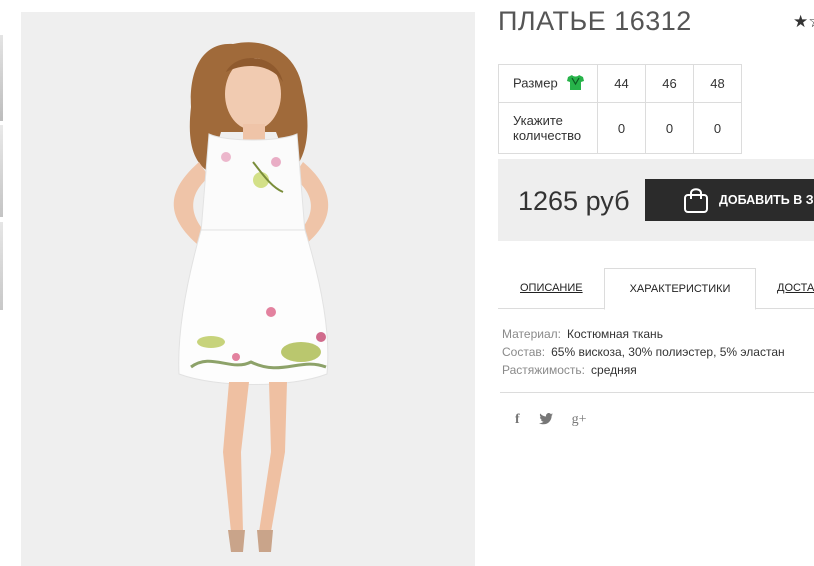  What do you see at coordinates (717, 83) in the screenshot?
I see `size-48: 48` at bounding box center [717, 83].